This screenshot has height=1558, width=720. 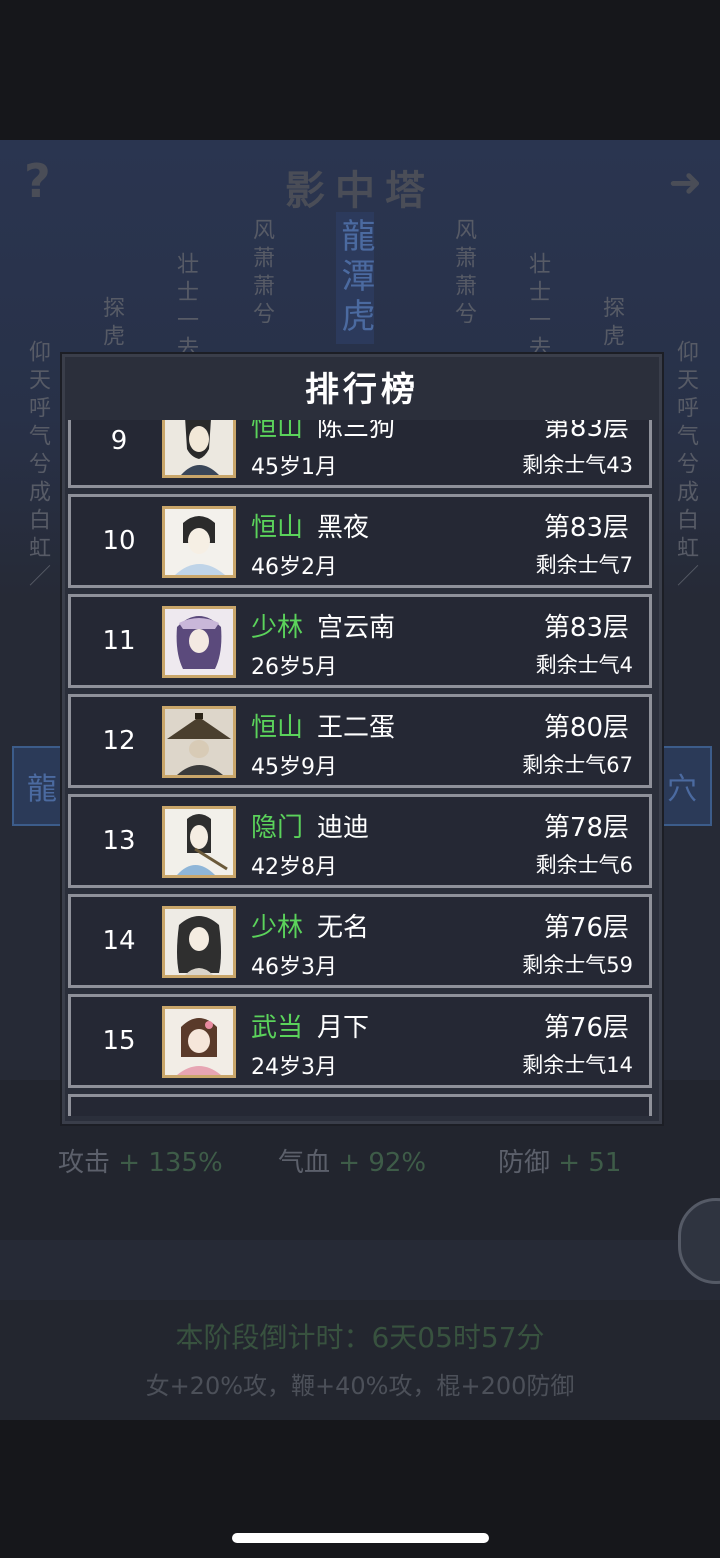 What do you see at coordinates (360, 1386) in the screenshot?
I see `stage-buff: 女+20%攻，鞭+40%攻，棍+200防御` at bounding box center [360, 1386].